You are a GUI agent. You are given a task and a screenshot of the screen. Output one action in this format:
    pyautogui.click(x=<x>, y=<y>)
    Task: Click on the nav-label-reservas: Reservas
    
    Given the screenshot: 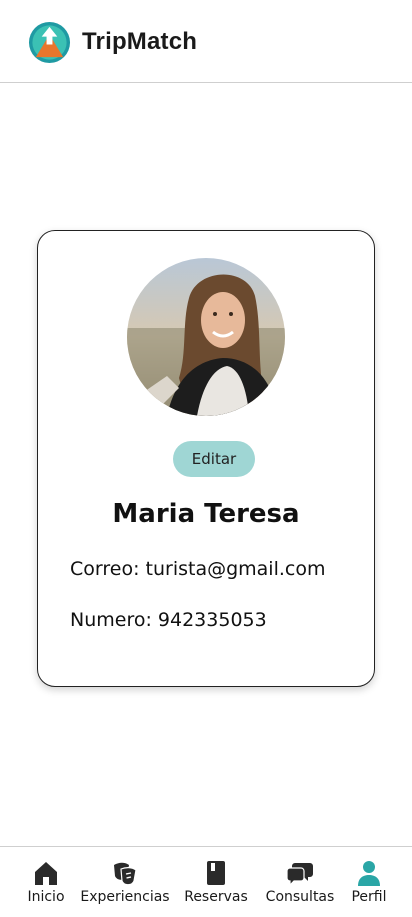 What is the action you would take?
    pyautogui.click(x=216, y=897)
    